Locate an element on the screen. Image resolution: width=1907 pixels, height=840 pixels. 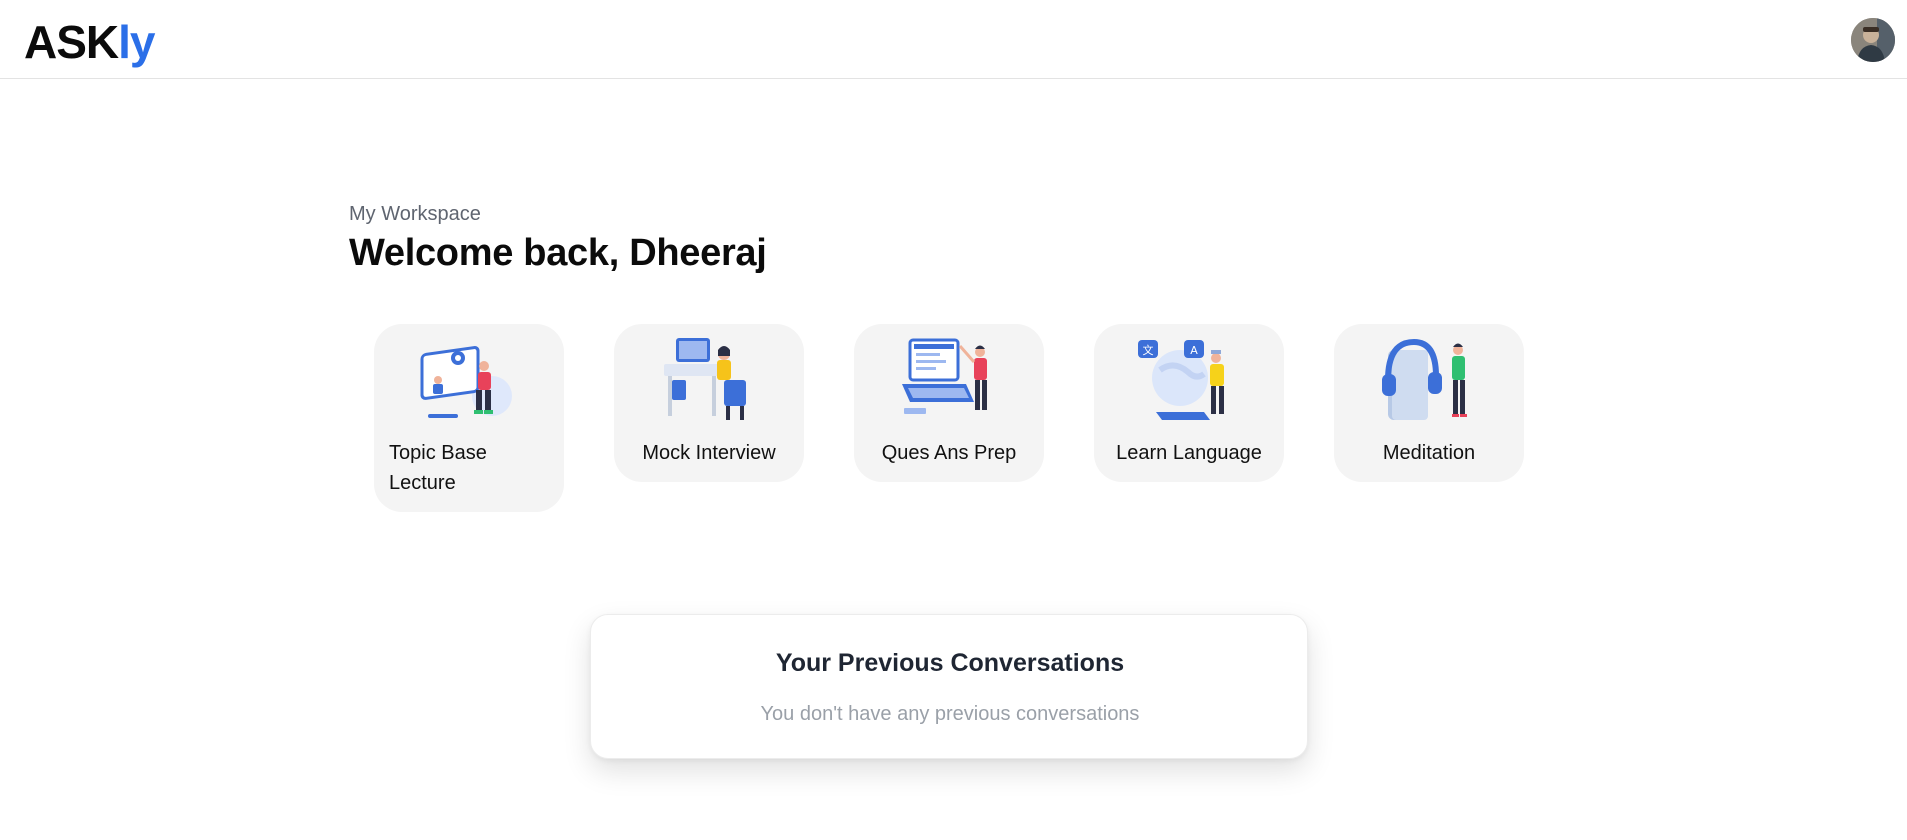
svg-text: 文 is located at coordinates (1148, 350).